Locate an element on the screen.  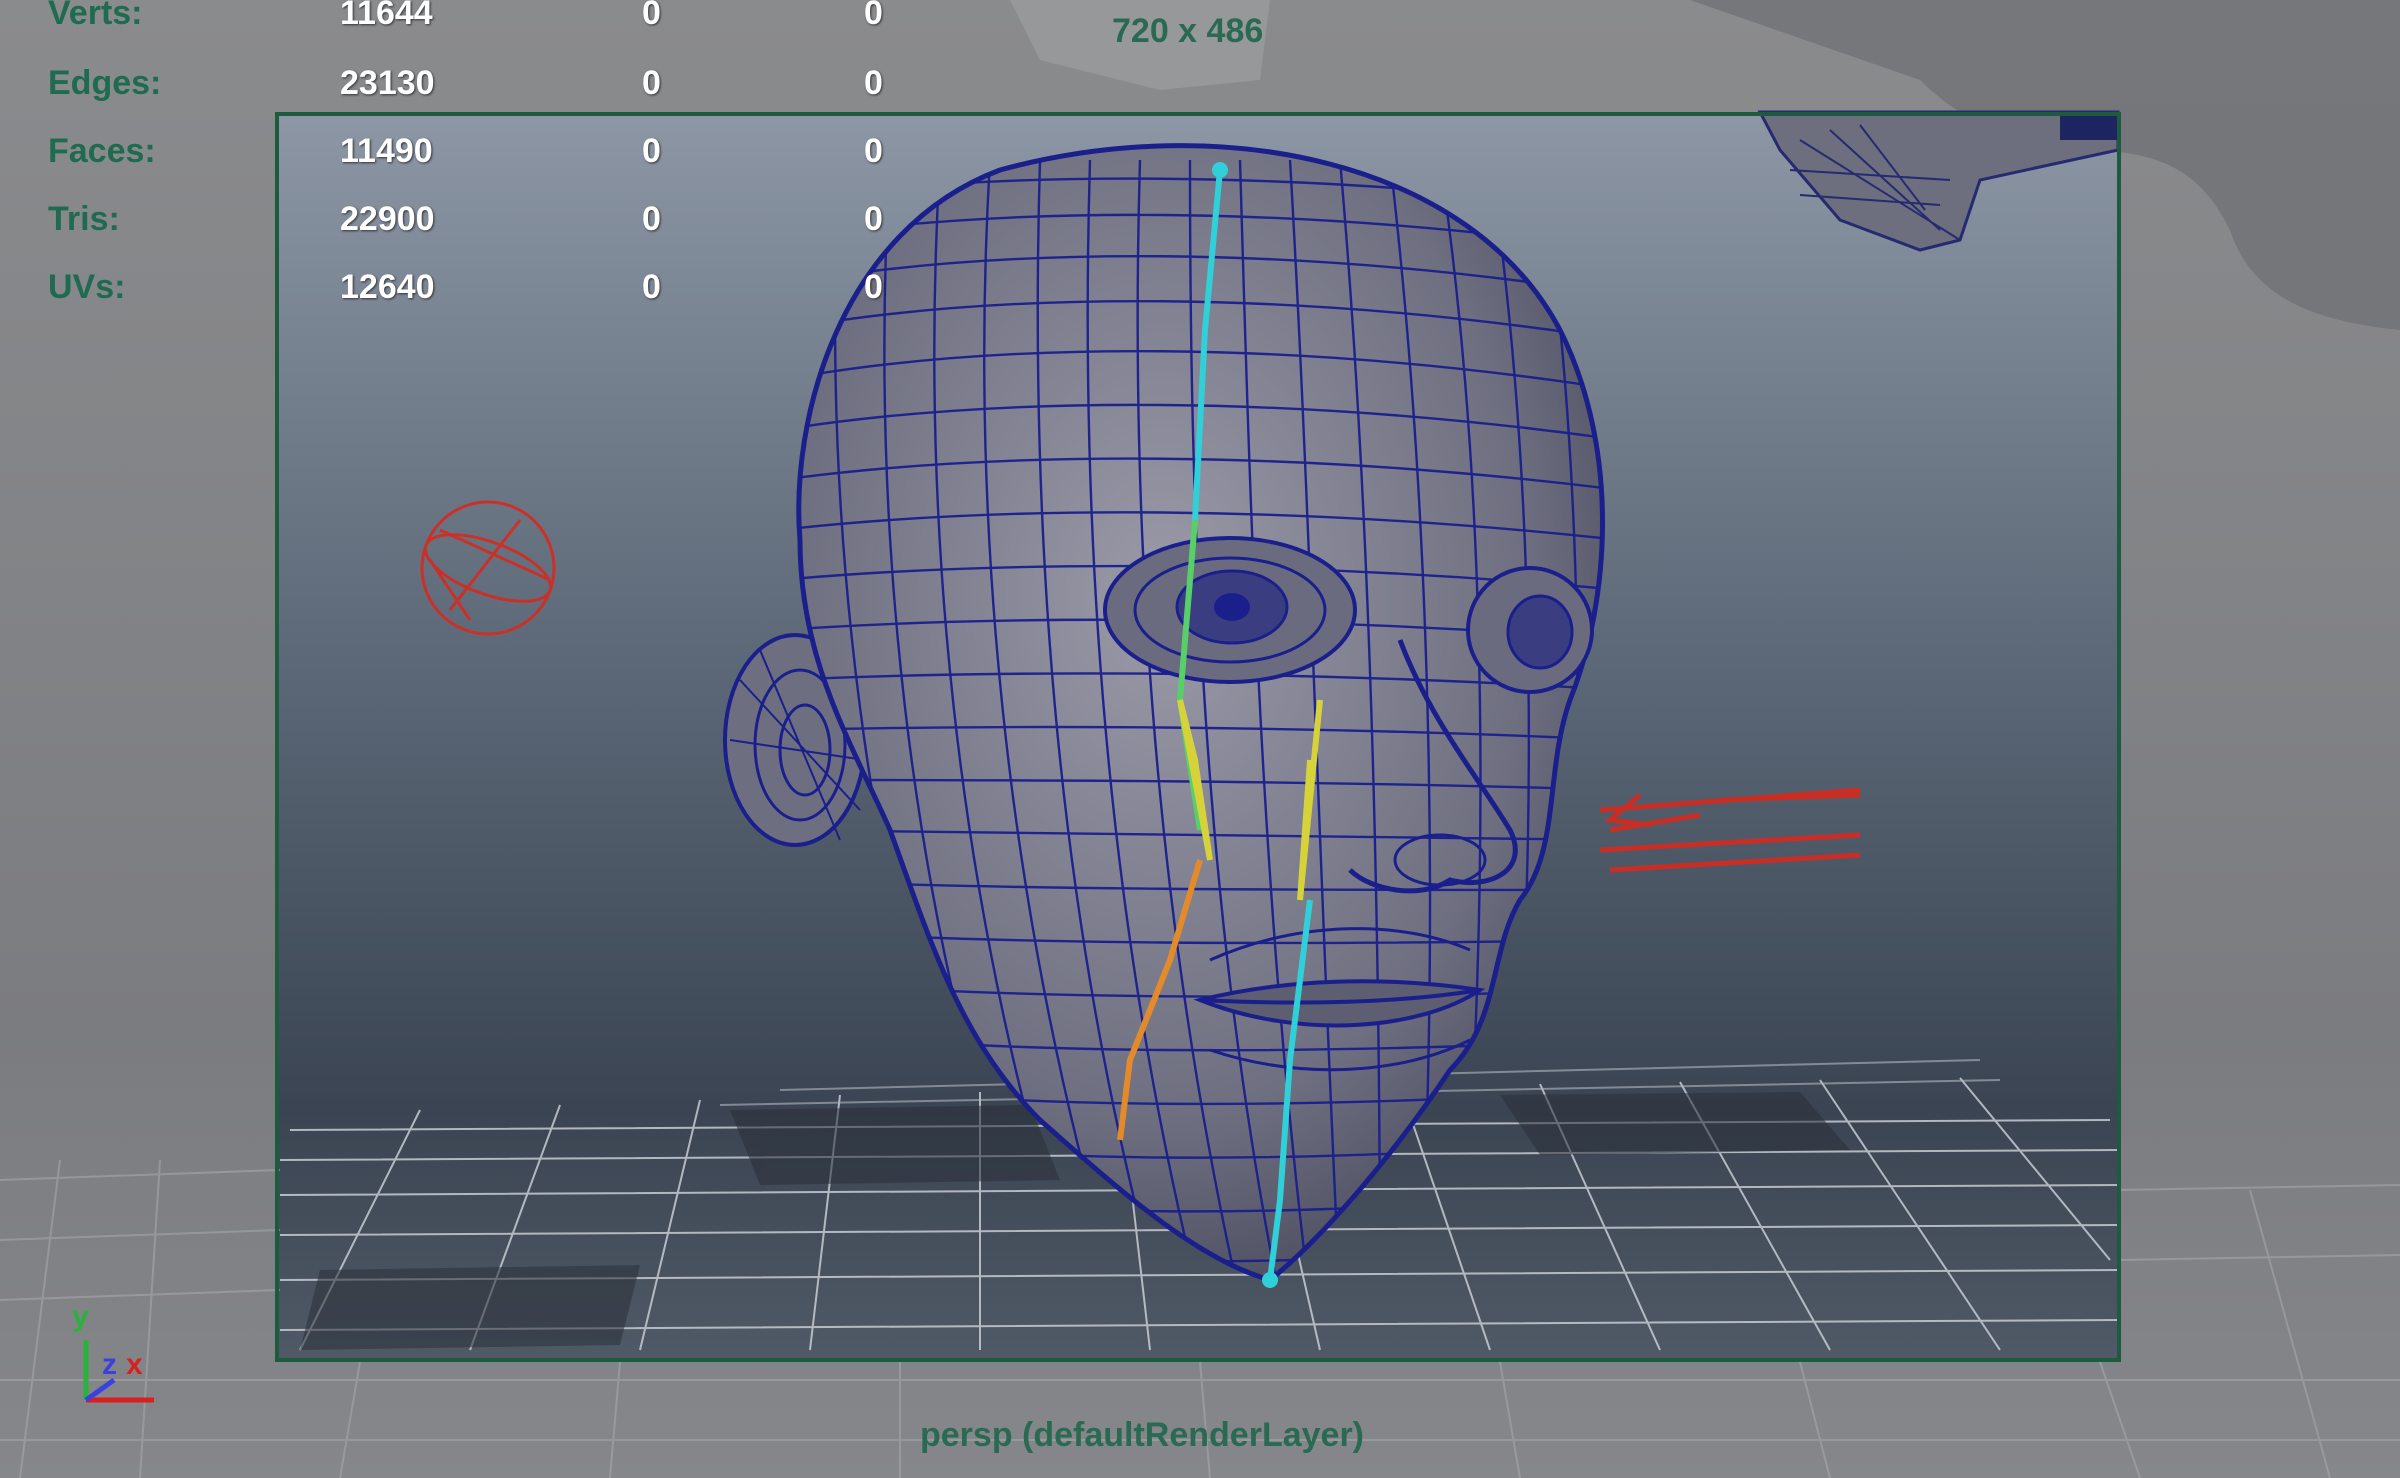
hud-label: Verts: is located at coordinates (95, 16).